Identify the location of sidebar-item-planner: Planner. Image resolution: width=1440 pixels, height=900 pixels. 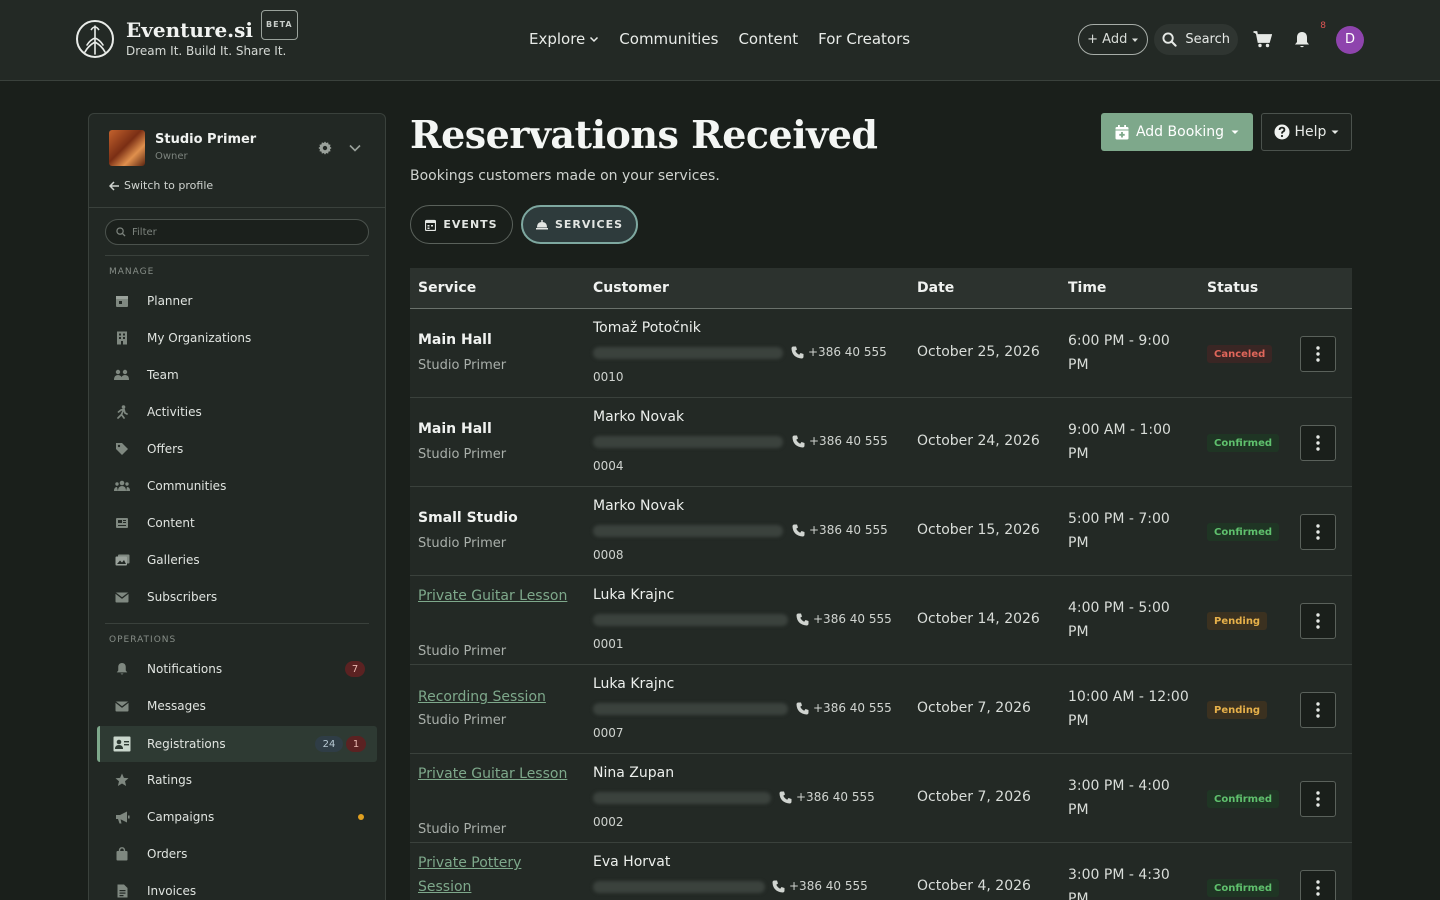
(241, 301).